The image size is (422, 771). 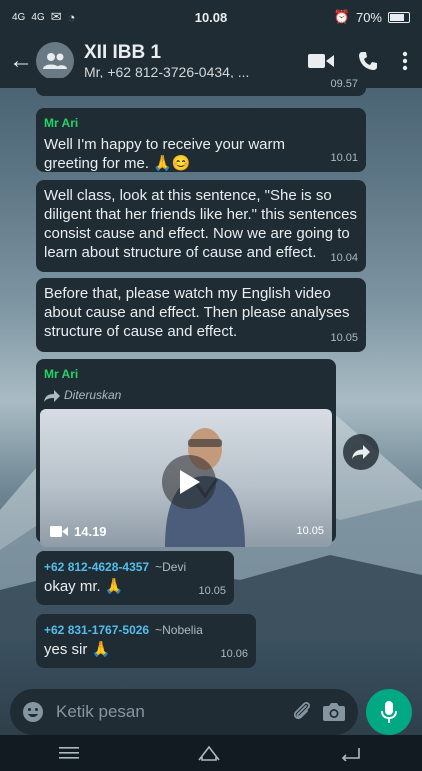 I want to click on battery-percent: 70%, so click(x=368, y=17).